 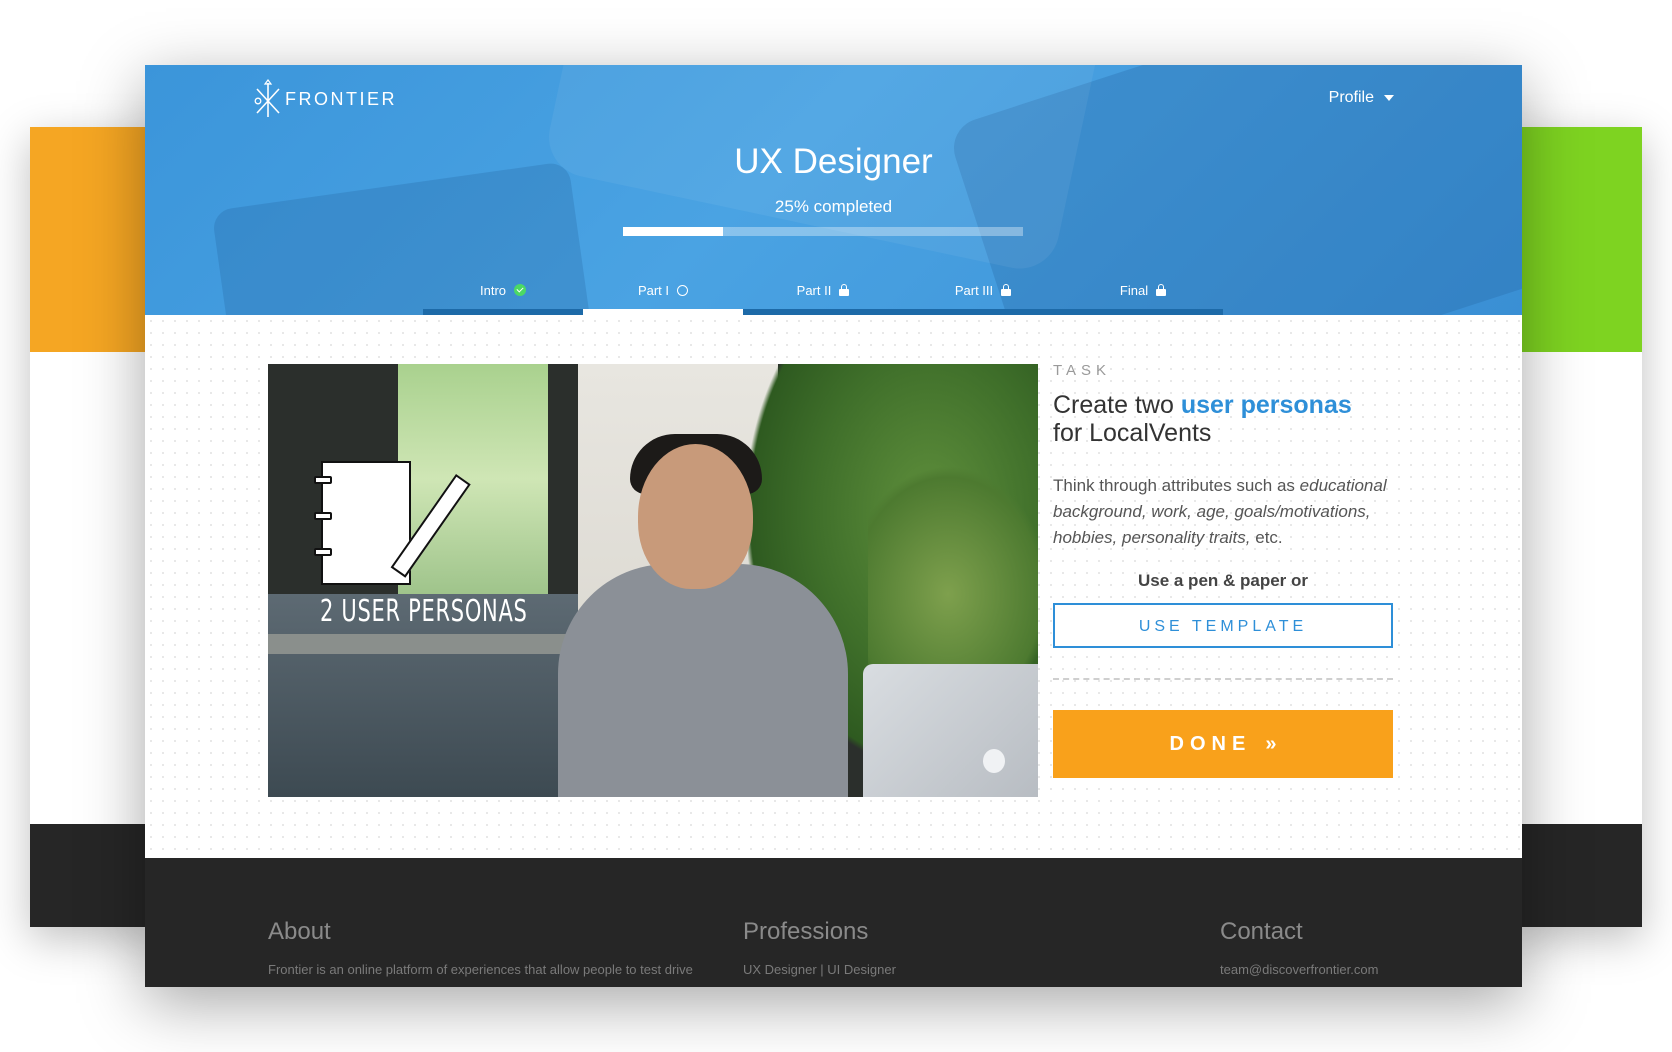 What do you see at coordinates (673, 231) in the screenshot?
I see `progress-fill` at bounding box center [673, 231].